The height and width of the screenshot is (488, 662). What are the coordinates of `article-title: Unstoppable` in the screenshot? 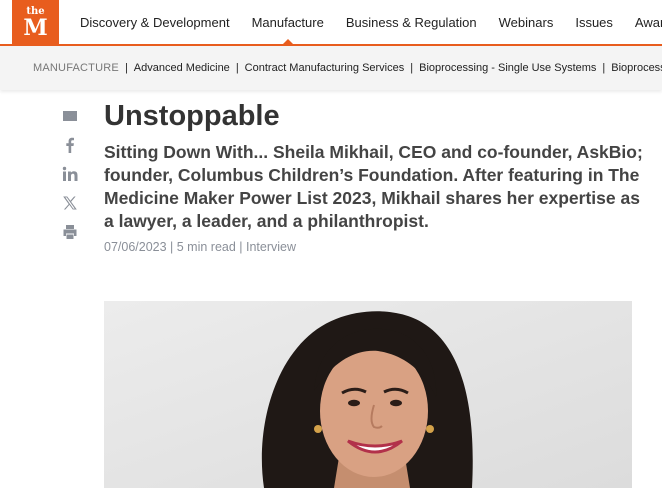 It's located at (192, 116).